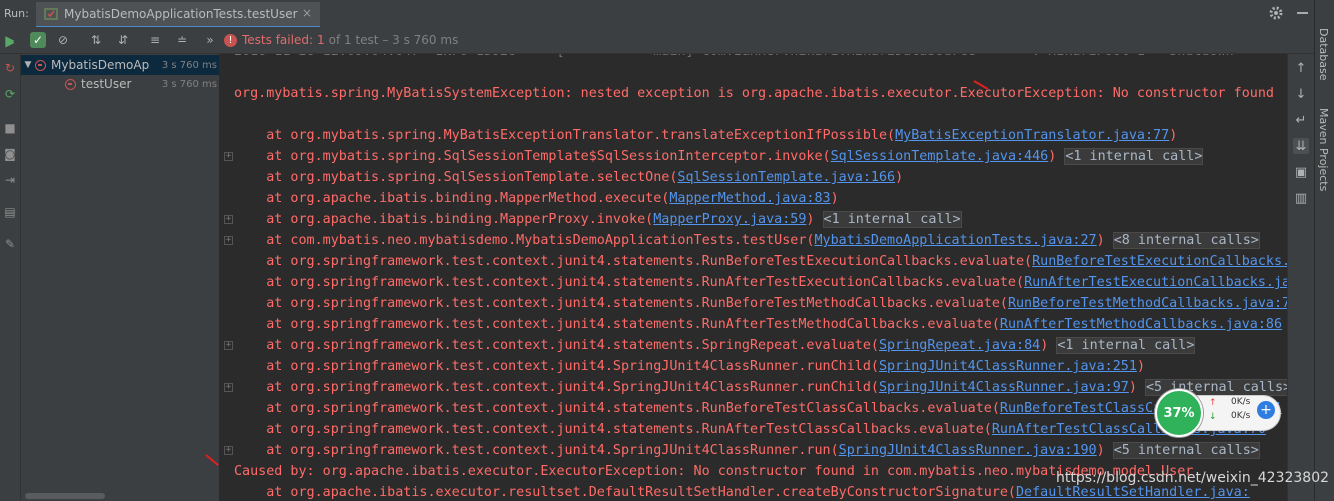 This screenshot has height=501, width=1334. Describe the element at coordinates (1213, 417) in the screenshot. I see `download-arrow-icon: ↓` at that location.